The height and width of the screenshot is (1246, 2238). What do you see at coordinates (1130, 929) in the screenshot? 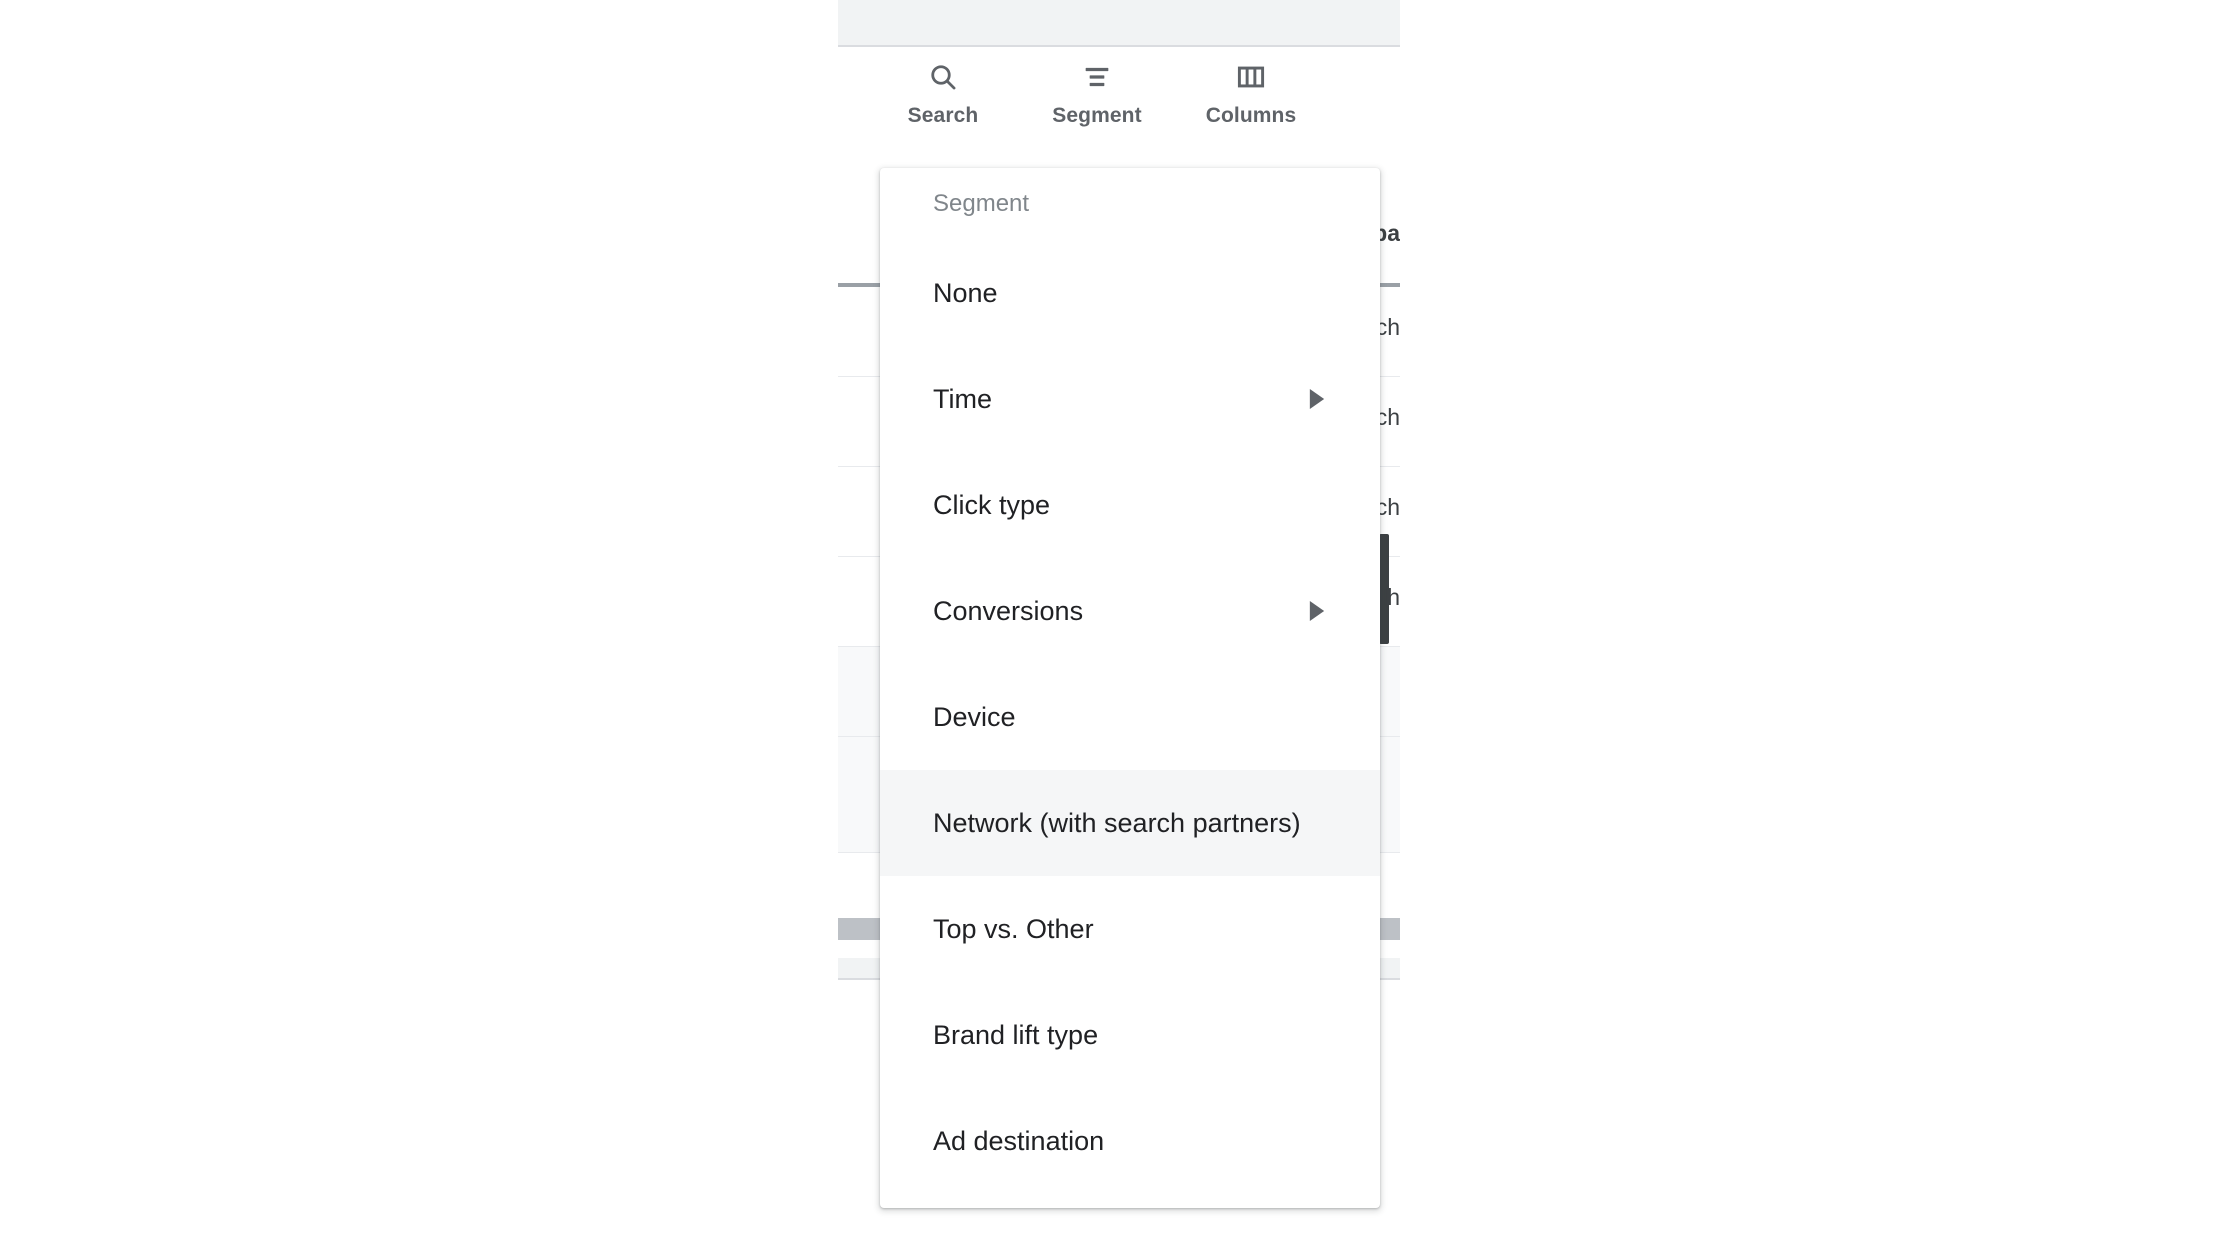
I see `menu-item-top-vs-other: Top vs. Other` at bounding box center [1130, 929].